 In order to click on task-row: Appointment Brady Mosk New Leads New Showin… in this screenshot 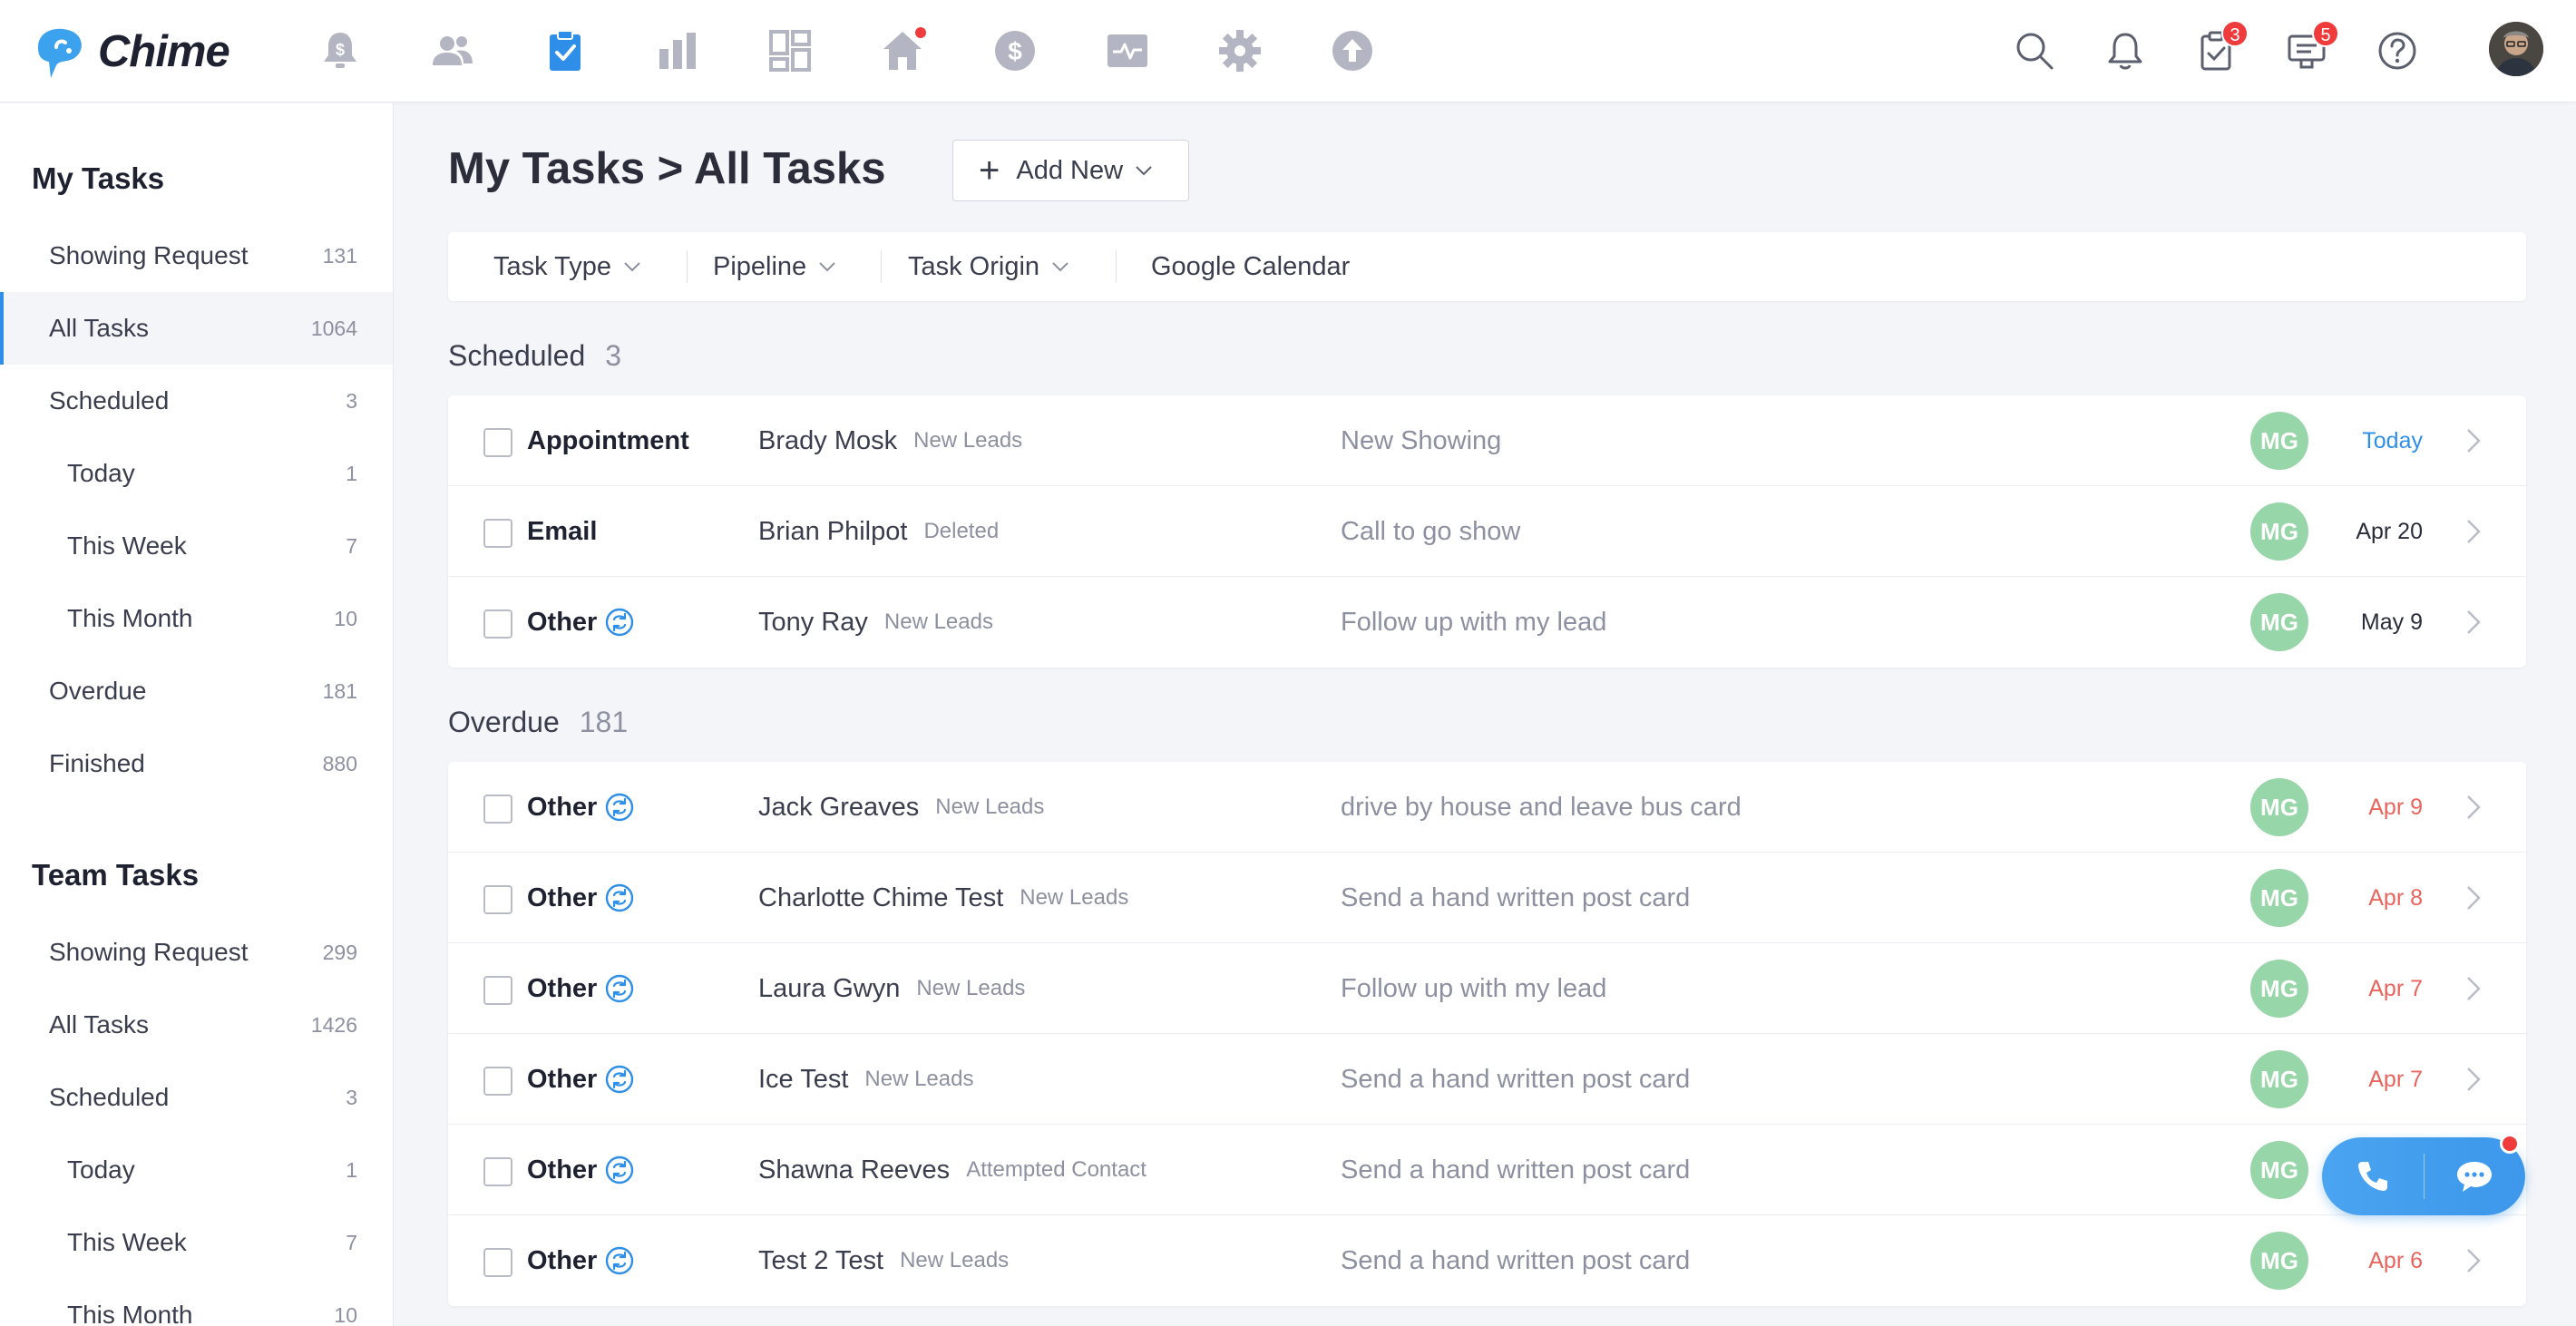, I will do `click(1487, 440)`.